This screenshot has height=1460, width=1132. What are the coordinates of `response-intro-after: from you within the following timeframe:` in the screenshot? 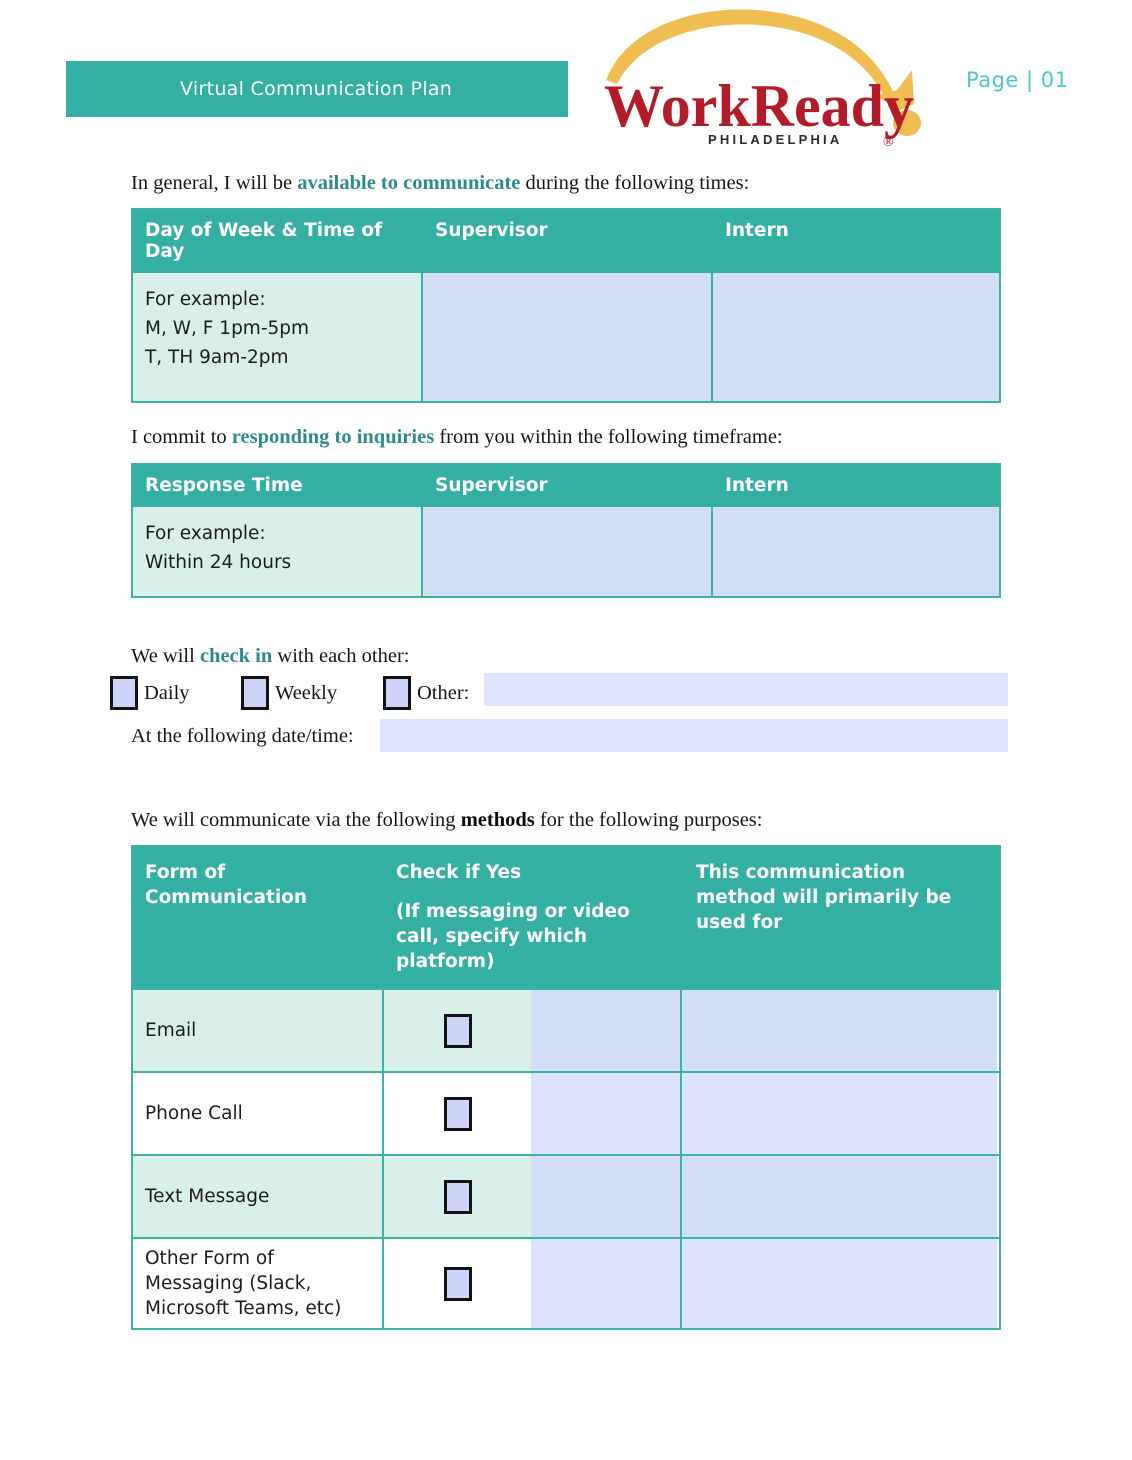 It's located at (608, 437).